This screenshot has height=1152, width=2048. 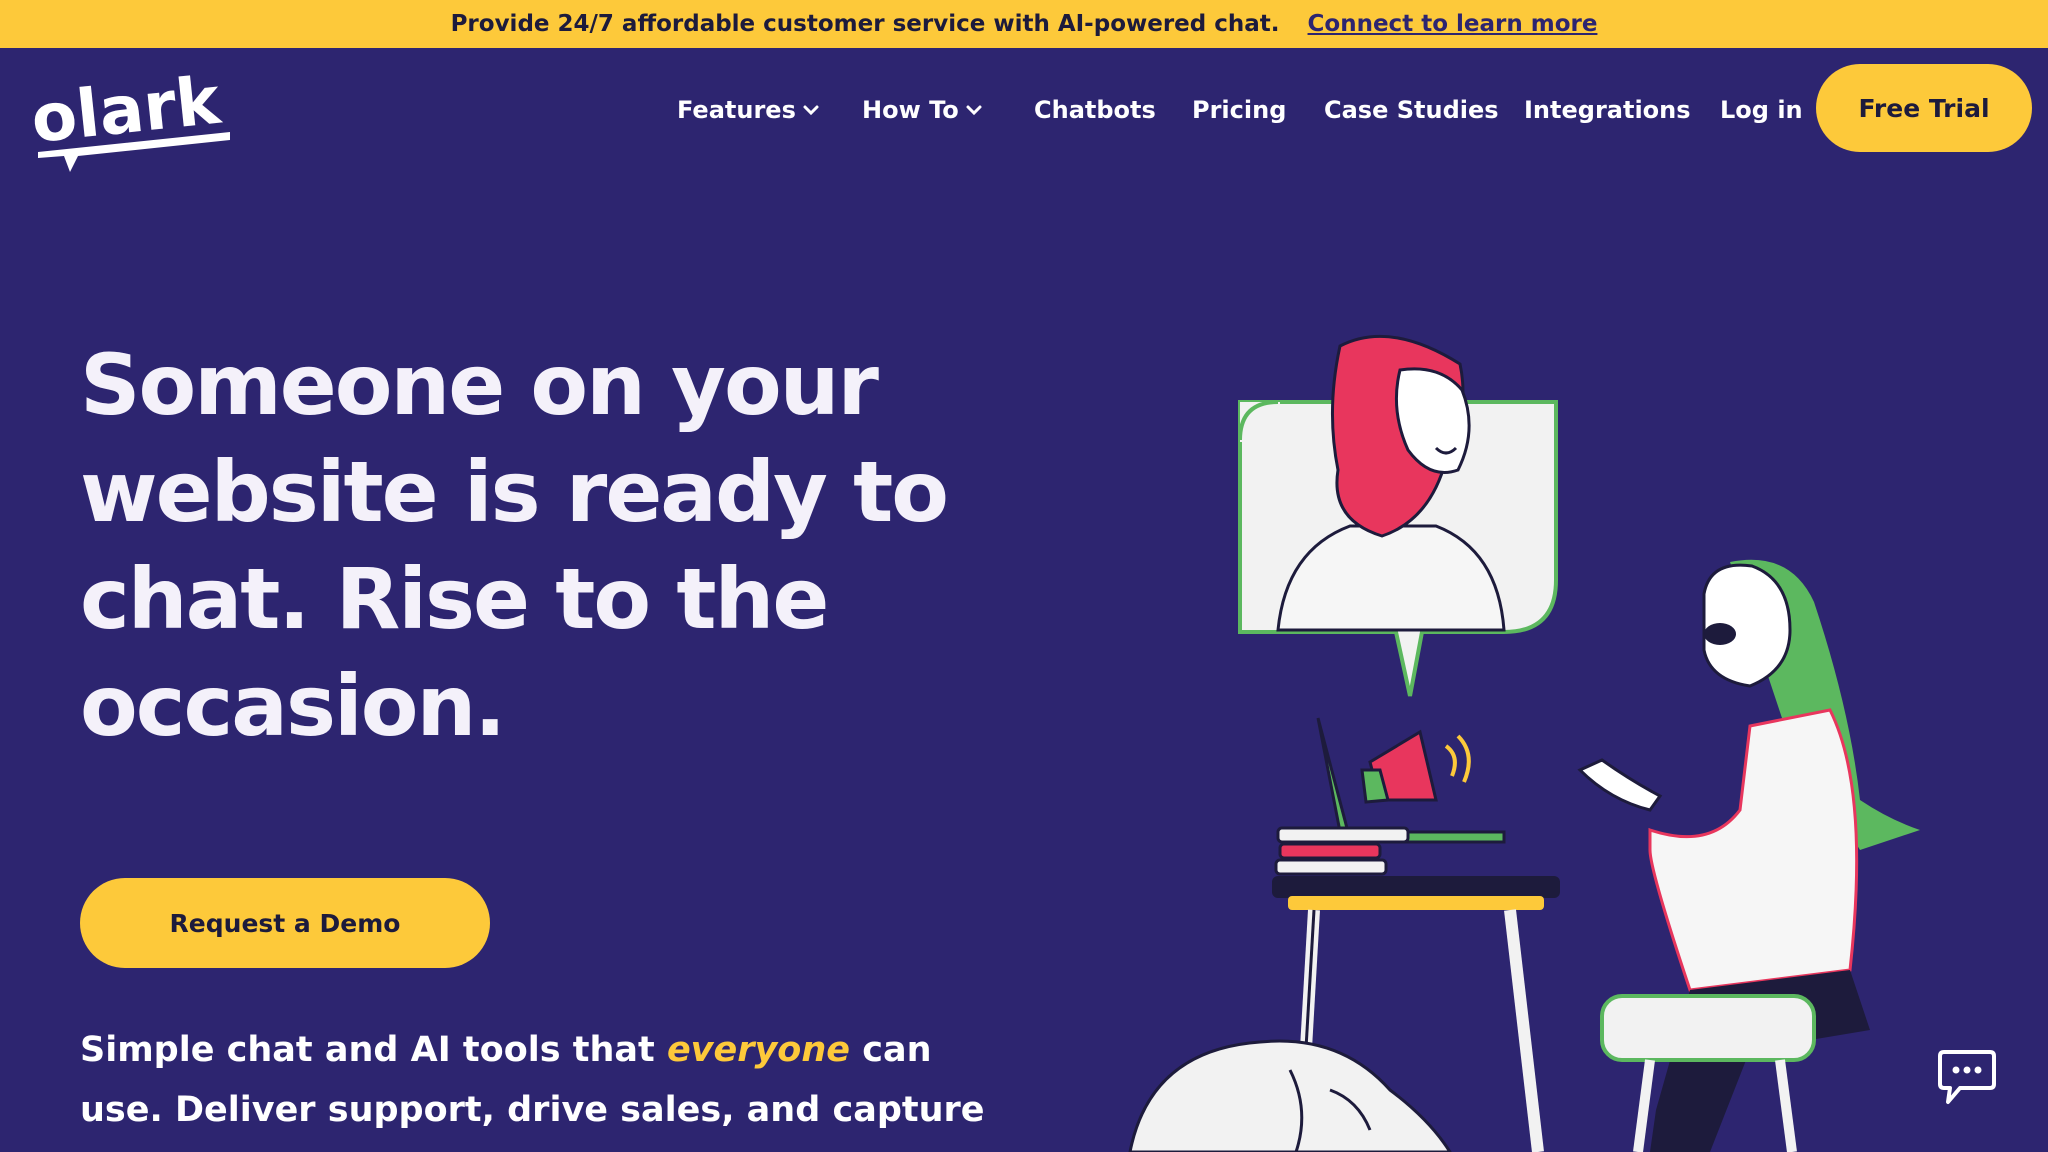 What do you see at coordinates (454, 599) in the screenshot?
I see `headline-line-3: chat. Rise to the` at bounding box center [454, 599].